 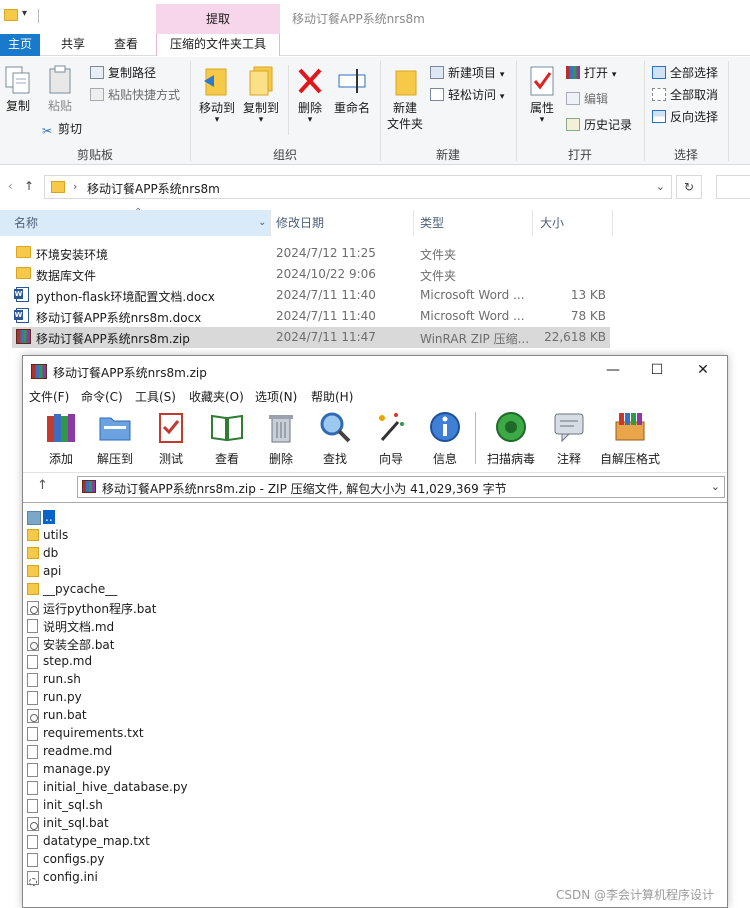 What do you see at coordinates (332, 396) in the screenshot?
I see `menu-help: 帮助(H)` at bounding box center [332, 396].